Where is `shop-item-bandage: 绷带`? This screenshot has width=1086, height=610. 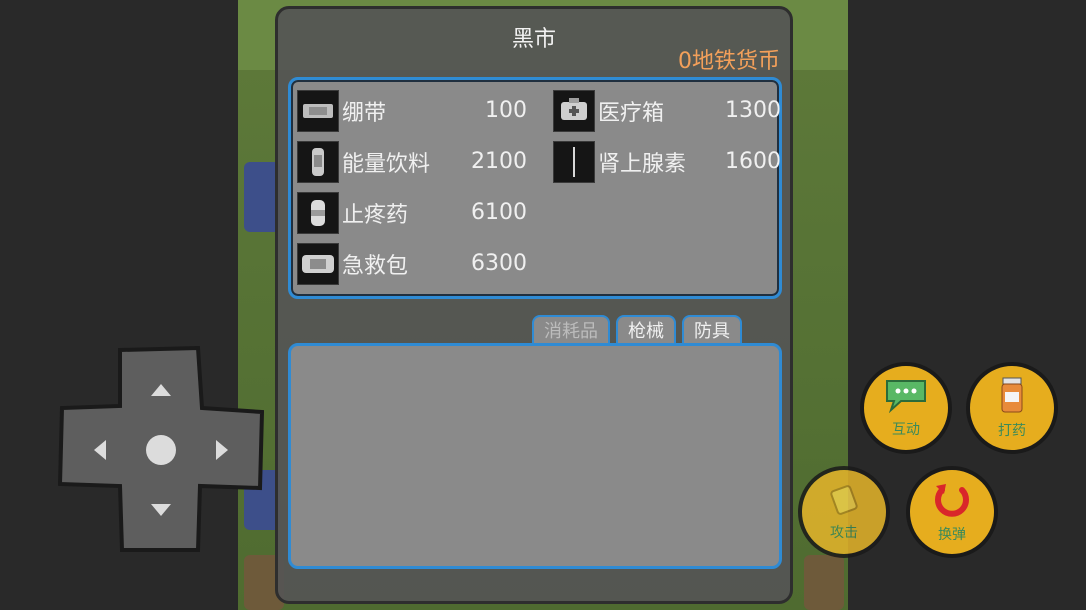 shop-item-bandage: 绷带 is located at coordinates (341, 111).